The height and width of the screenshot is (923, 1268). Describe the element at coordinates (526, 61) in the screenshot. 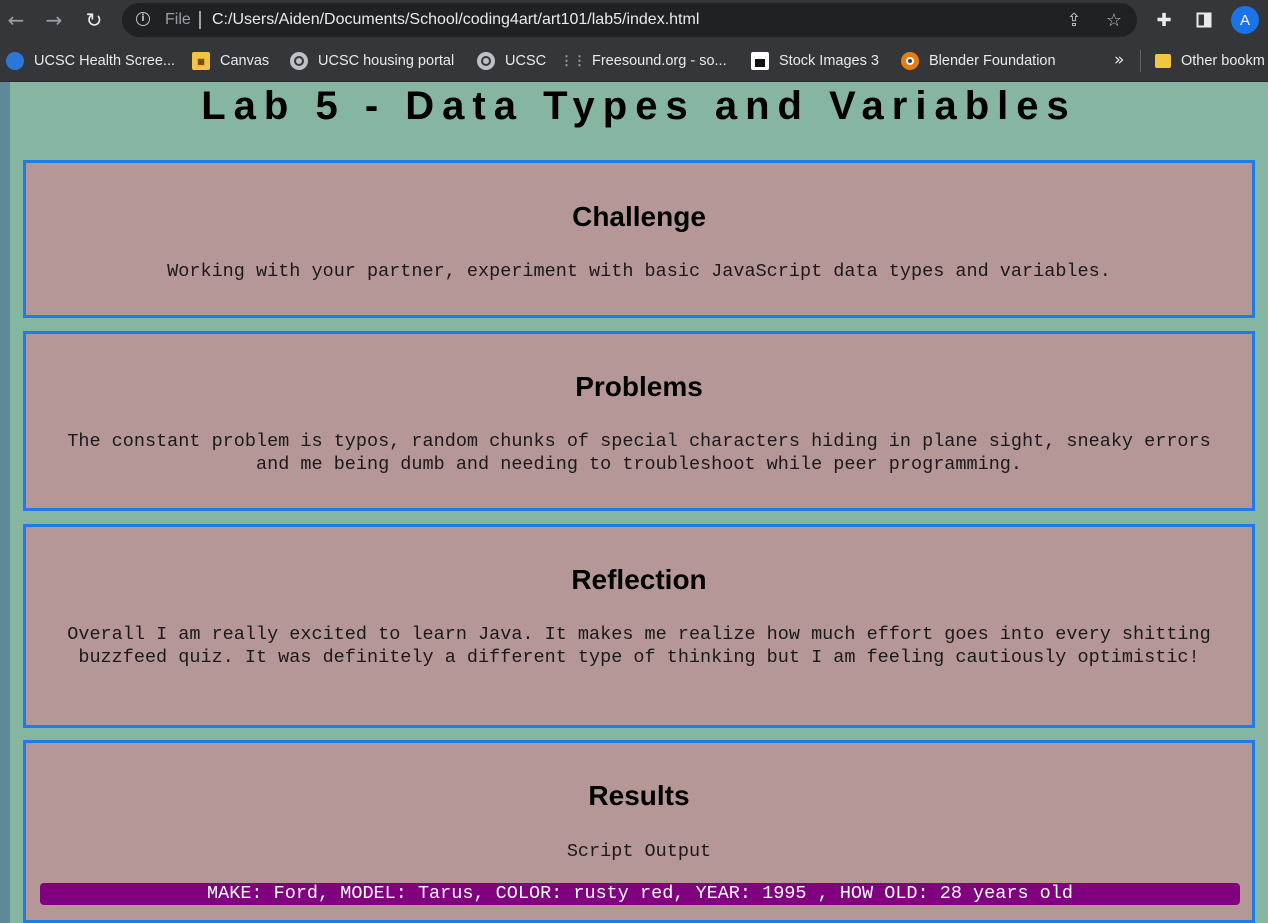

I see `bookmark-label: UCSC` at that location.